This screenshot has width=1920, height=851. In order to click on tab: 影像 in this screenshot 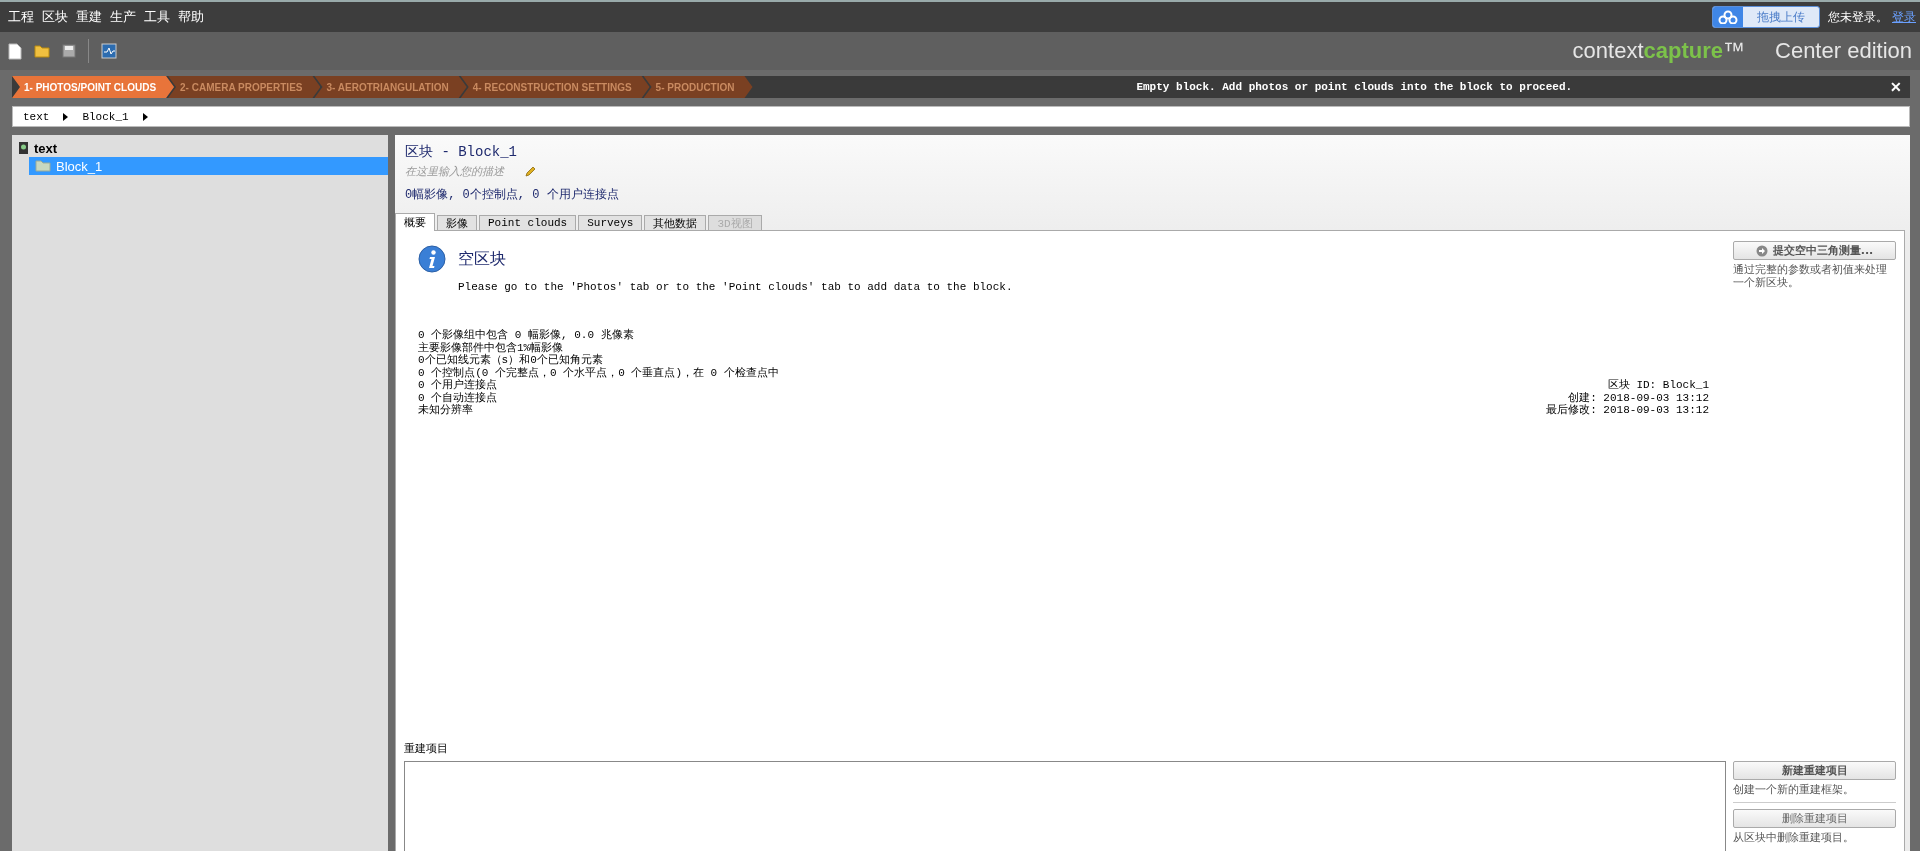, I will do `click(457, 222)`.